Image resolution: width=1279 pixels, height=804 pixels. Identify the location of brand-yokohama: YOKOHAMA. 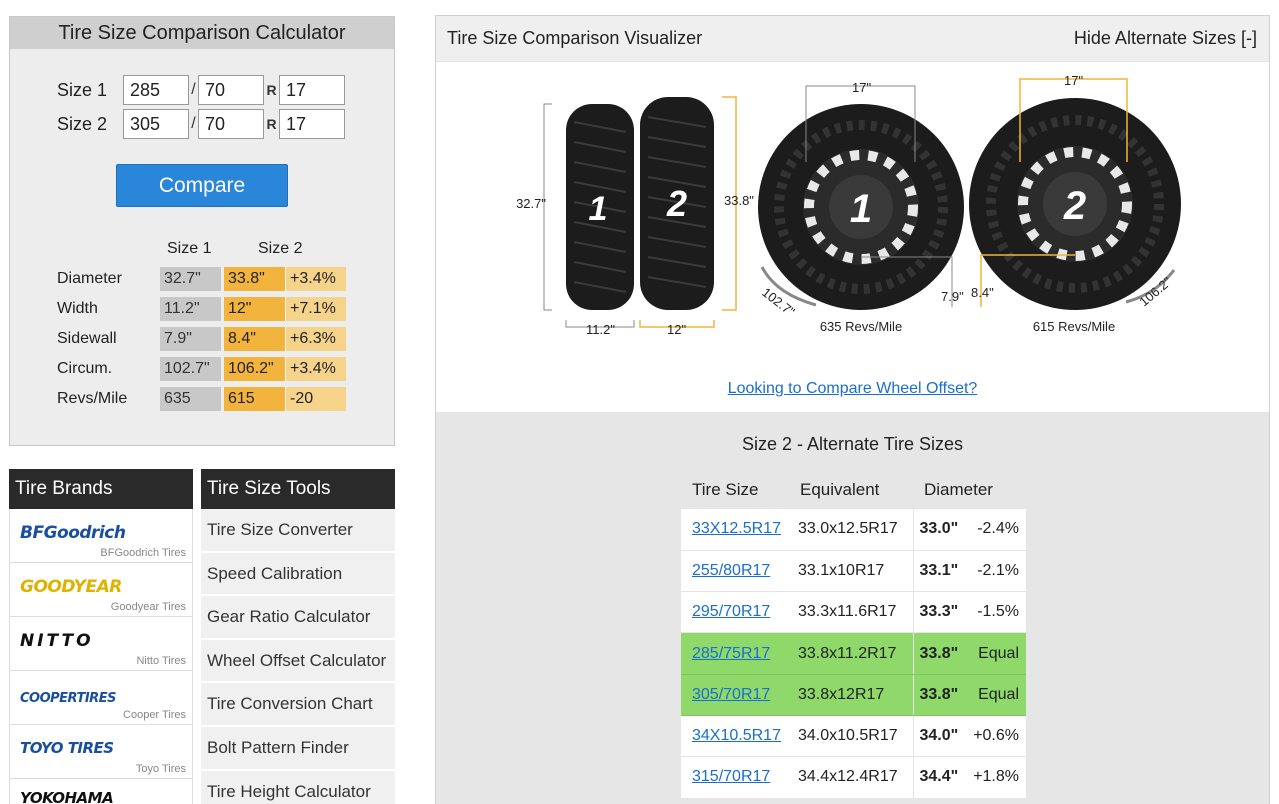
(101, 791).